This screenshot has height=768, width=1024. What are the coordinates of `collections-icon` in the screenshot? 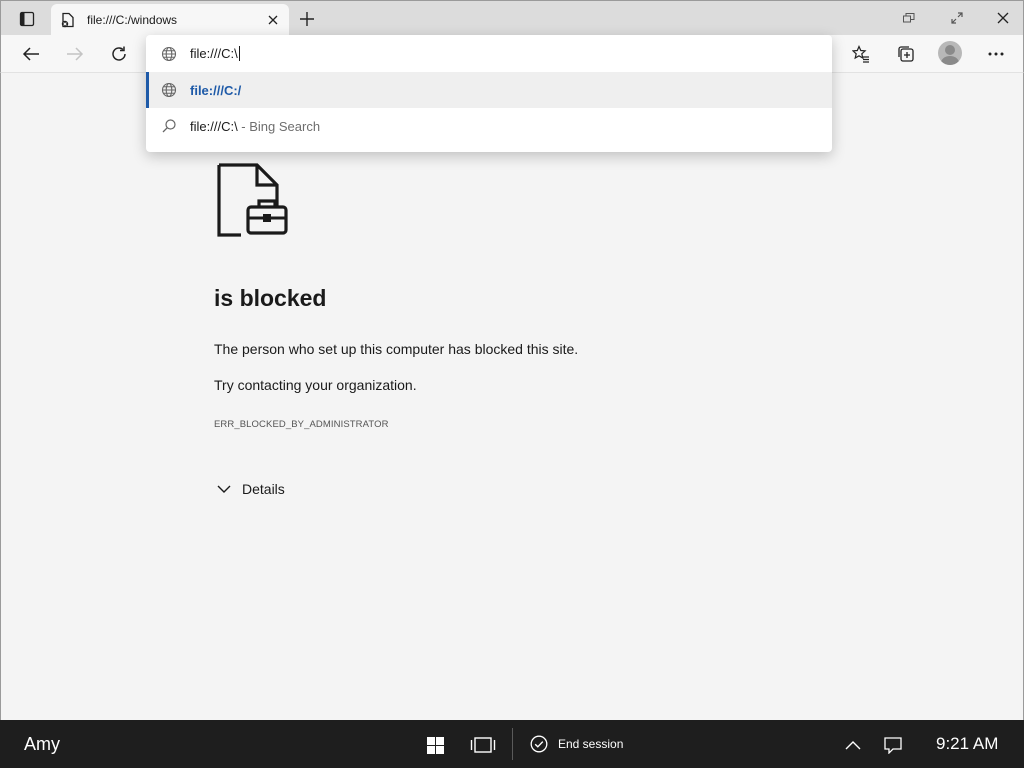 It's located at (906, 54).